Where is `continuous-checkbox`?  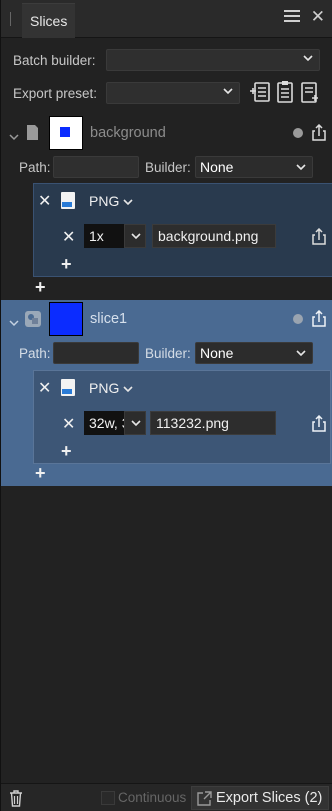 continuous-checkbox is located at coordinates (108, 798).